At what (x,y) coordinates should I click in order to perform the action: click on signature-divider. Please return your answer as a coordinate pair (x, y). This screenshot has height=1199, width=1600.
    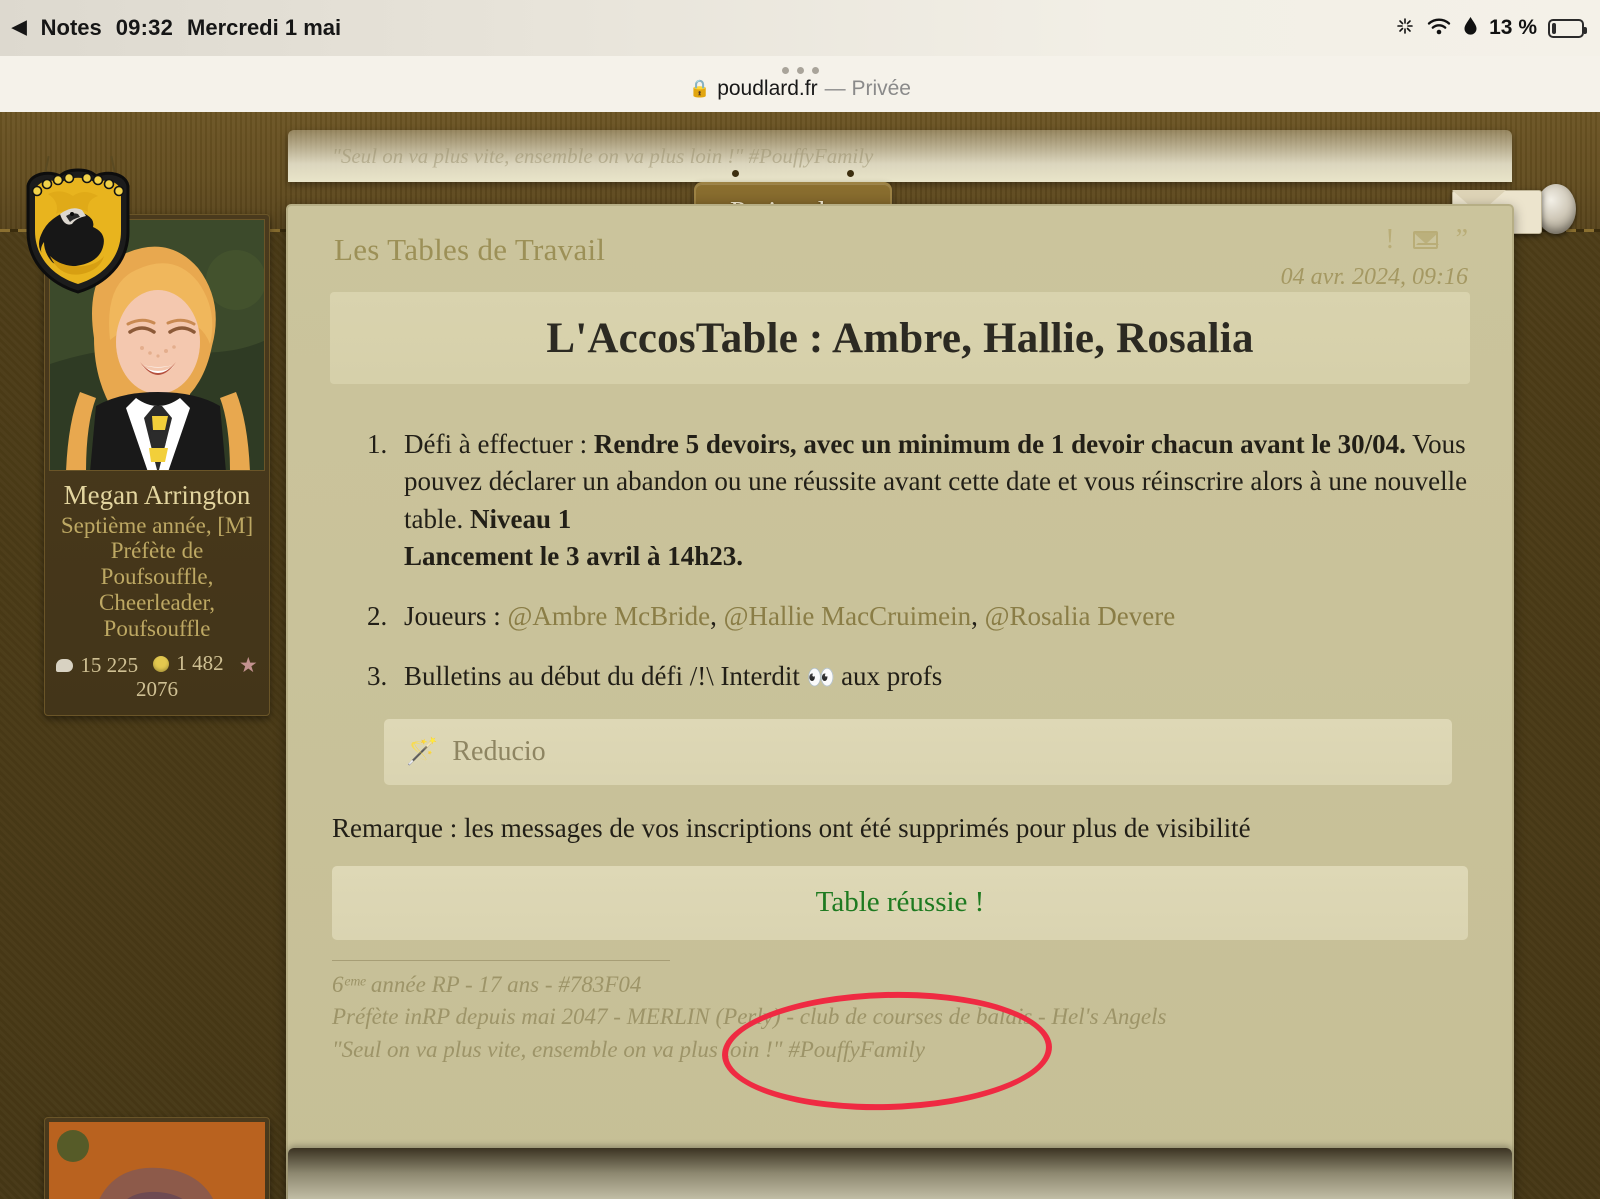
    Looking at the image, I should click on (501, 960).